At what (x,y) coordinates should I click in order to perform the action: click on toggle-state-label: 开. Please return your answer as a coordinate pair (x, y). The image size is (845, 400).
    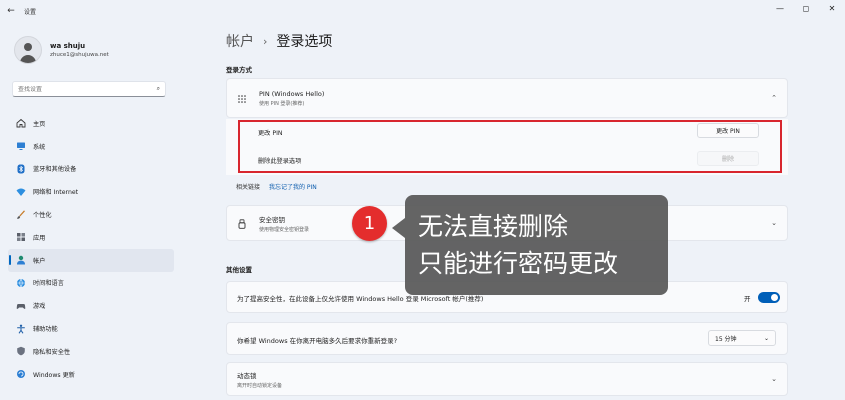
    Looking at the image, I should click on (747, 299).